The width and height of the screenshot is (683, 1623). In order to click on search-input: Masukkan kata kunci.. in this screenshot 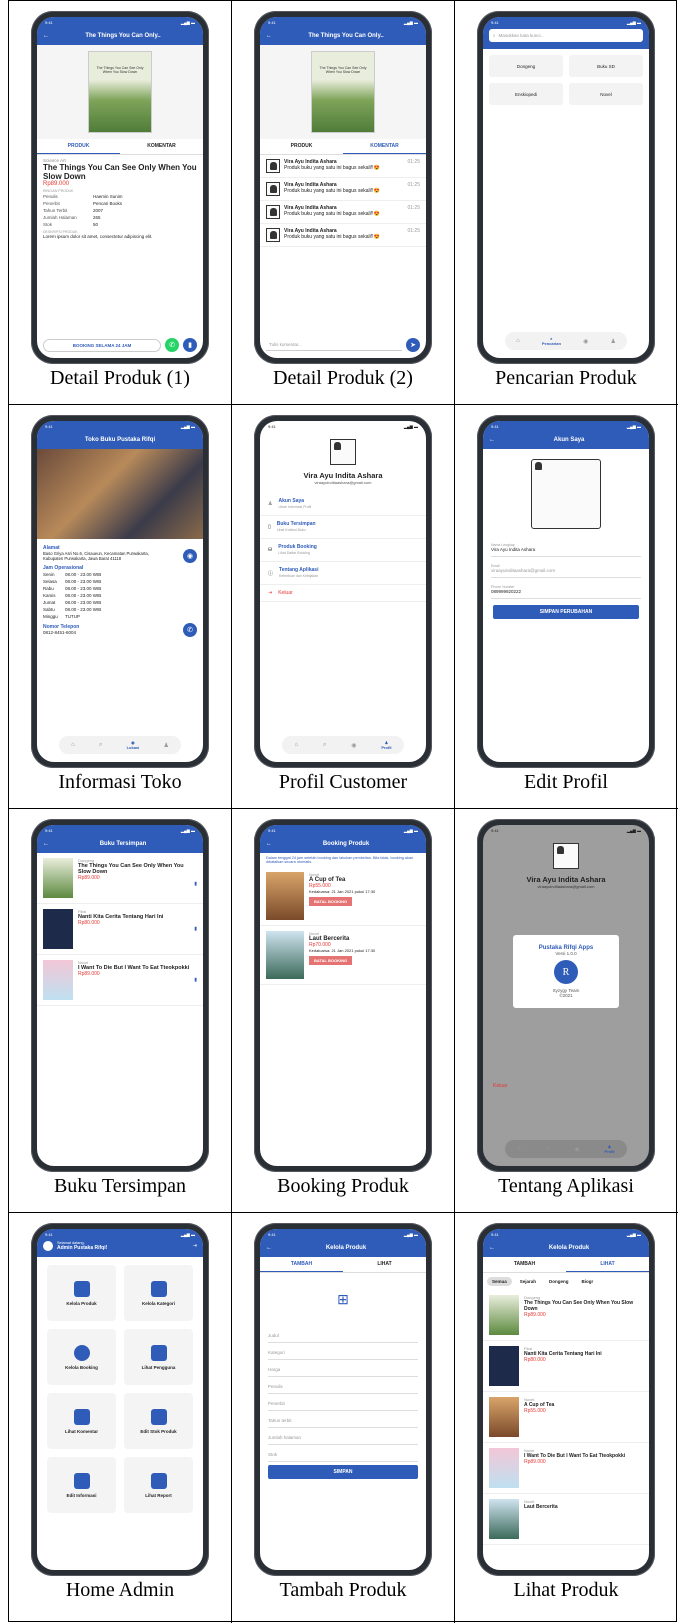, I will do `click(521, 35)`.